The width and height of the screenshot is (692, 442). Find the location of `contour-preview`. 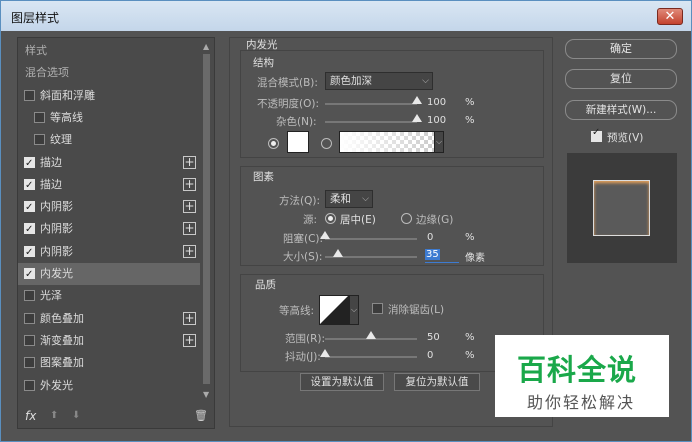

contour-preview is located at coordinates (334, 310).